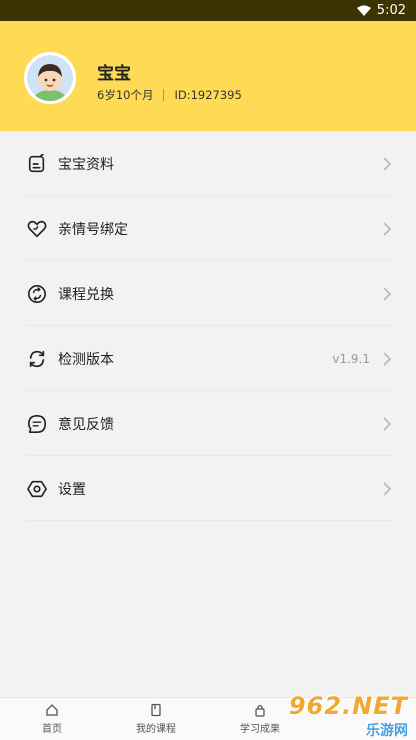  Describe the element at coordinates (208, 10) in the screenshot. I see `status-bar: 5:02` at that location.